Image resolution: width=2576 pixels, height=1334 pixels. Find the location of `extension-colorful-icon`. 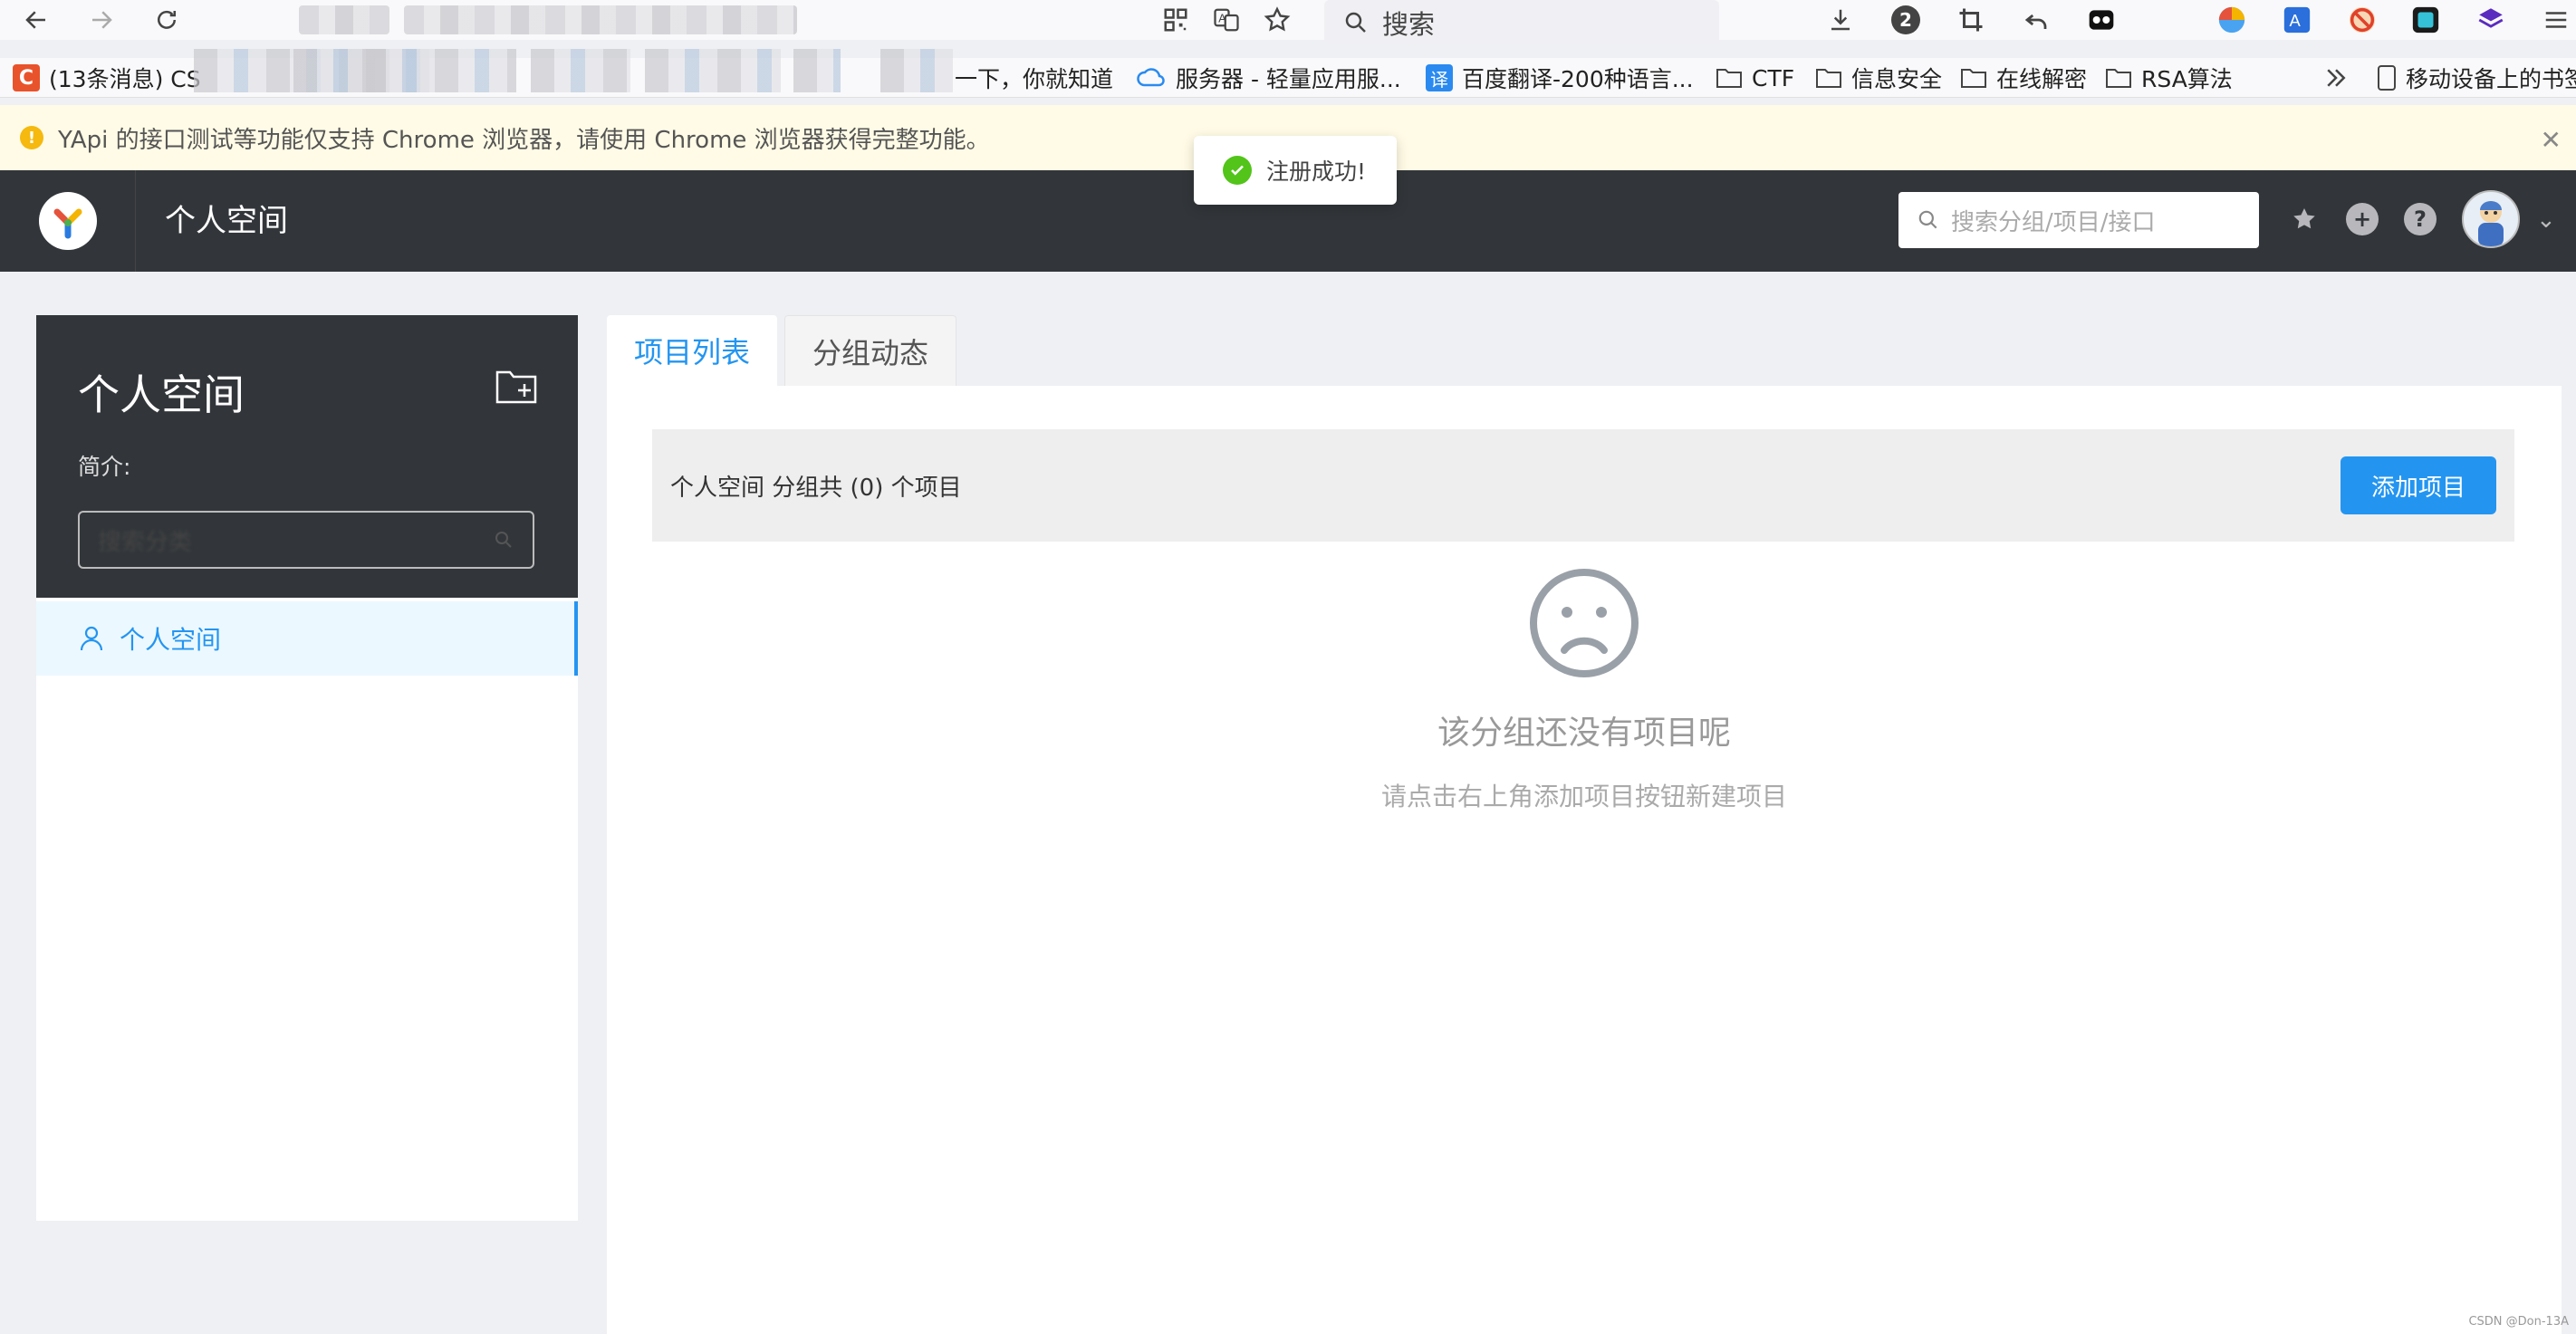

extension-colorful-icon is located at coordinates (2232, 20).